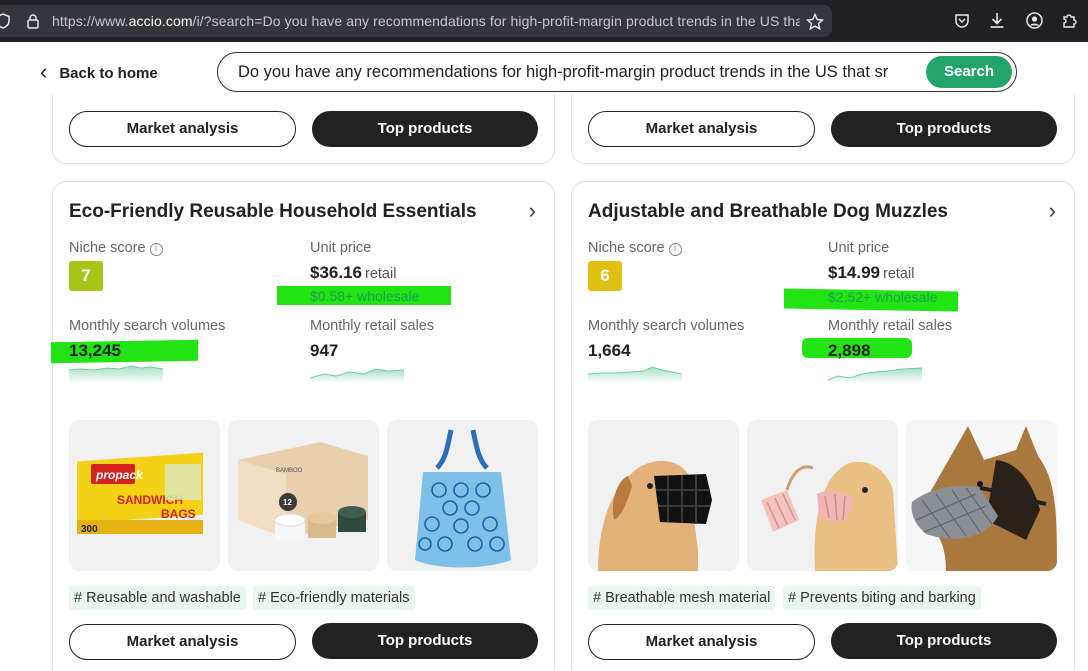 Image resolution: width=1088 pixels, height=671 pixels. What do you see at coordinates (849, 350) in the screenshot?
I see `retail-sales-value: 2,898` at bounding box center [849, 350].